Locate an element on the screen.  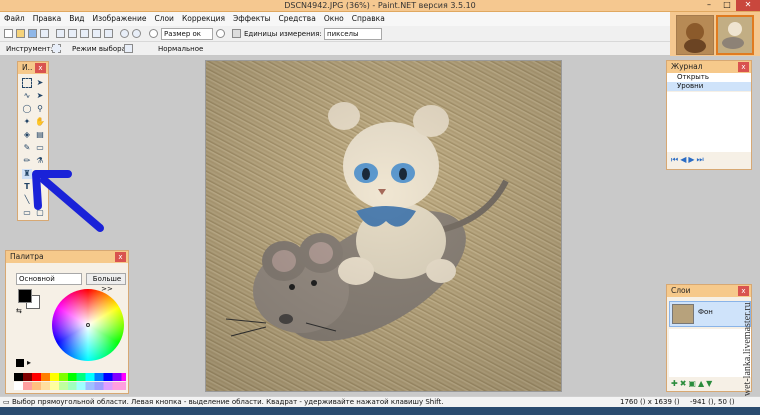
minimize-button: – is located at coordinates (709, 5).